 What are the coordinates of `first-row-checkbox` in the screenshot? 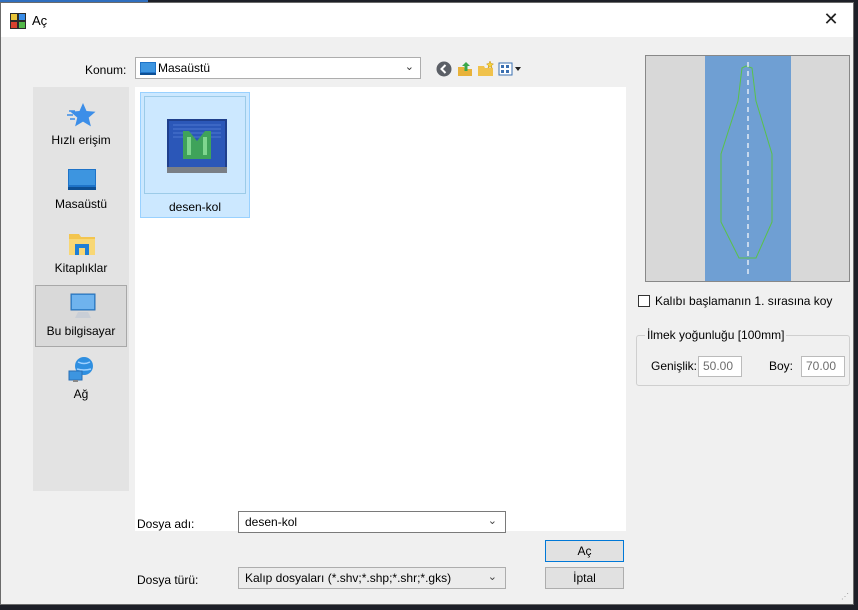 It's located at (644, 301).